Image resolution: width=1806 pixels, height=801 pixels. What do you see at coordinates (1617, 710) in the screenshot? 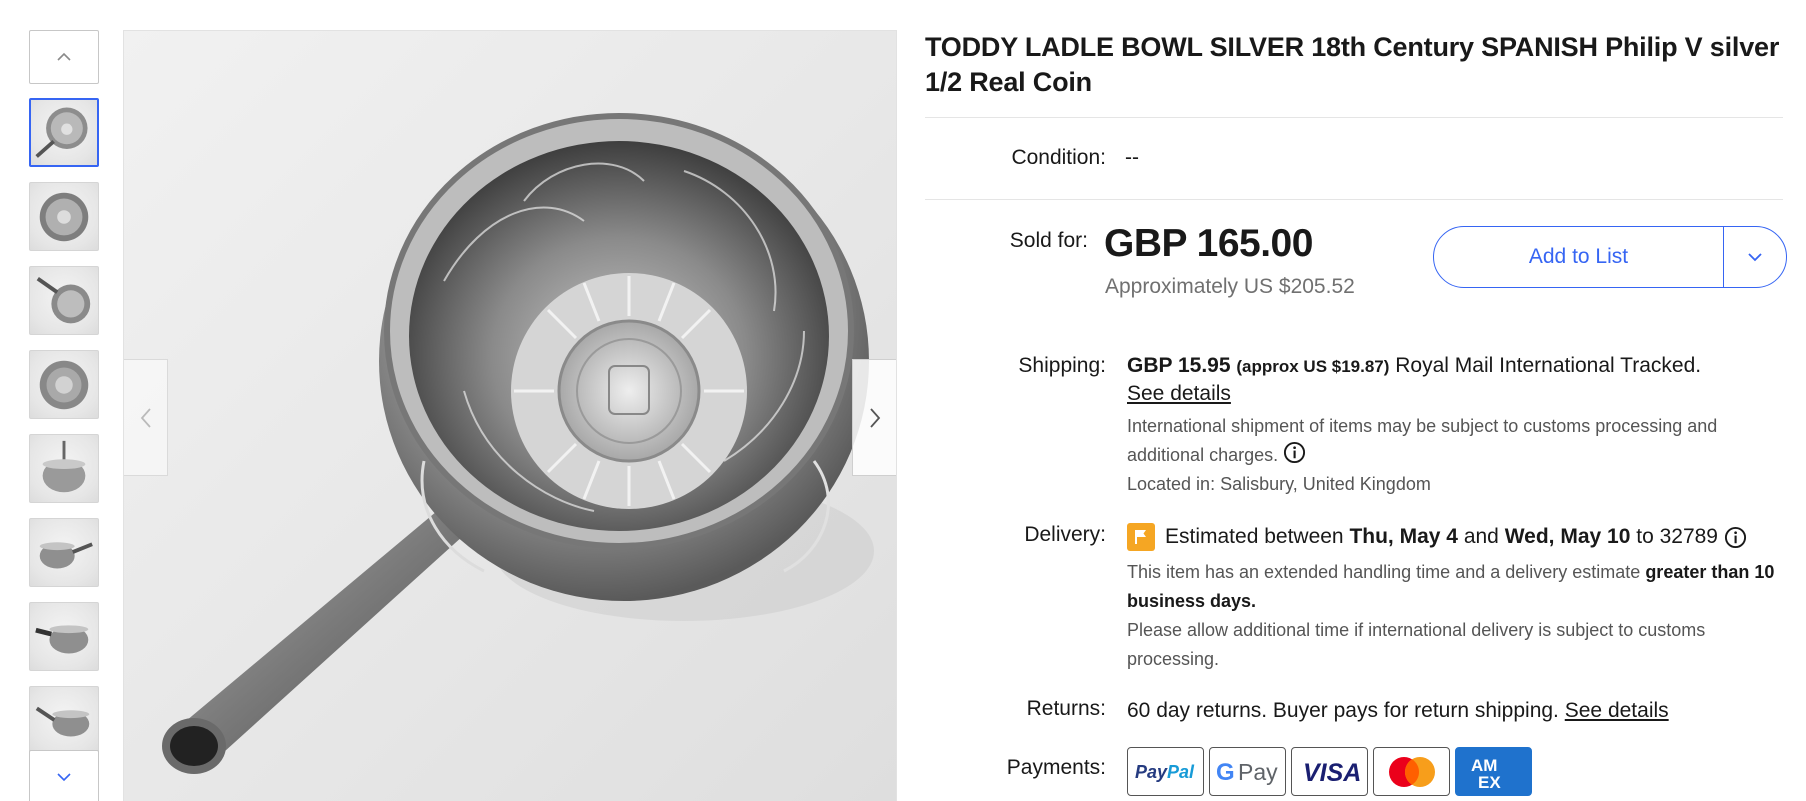
I see `returns-see-details-link: See details` at bounding box center [1617, 710].